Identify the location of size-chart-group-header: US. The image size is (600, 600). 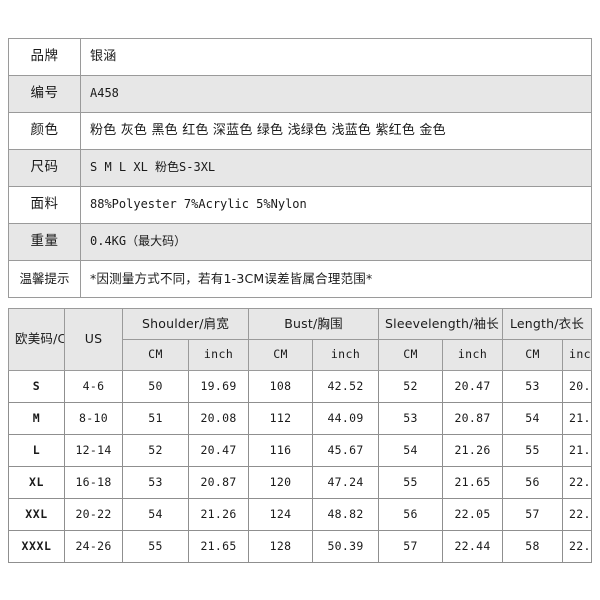
(93, 339).